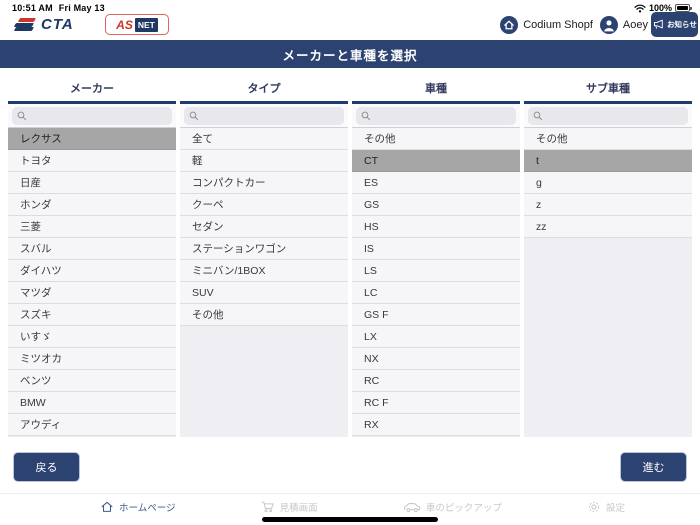  Describe the element at coordinates (92, 337) in the screenshot. I see `list-item: いすゞ` at that location.